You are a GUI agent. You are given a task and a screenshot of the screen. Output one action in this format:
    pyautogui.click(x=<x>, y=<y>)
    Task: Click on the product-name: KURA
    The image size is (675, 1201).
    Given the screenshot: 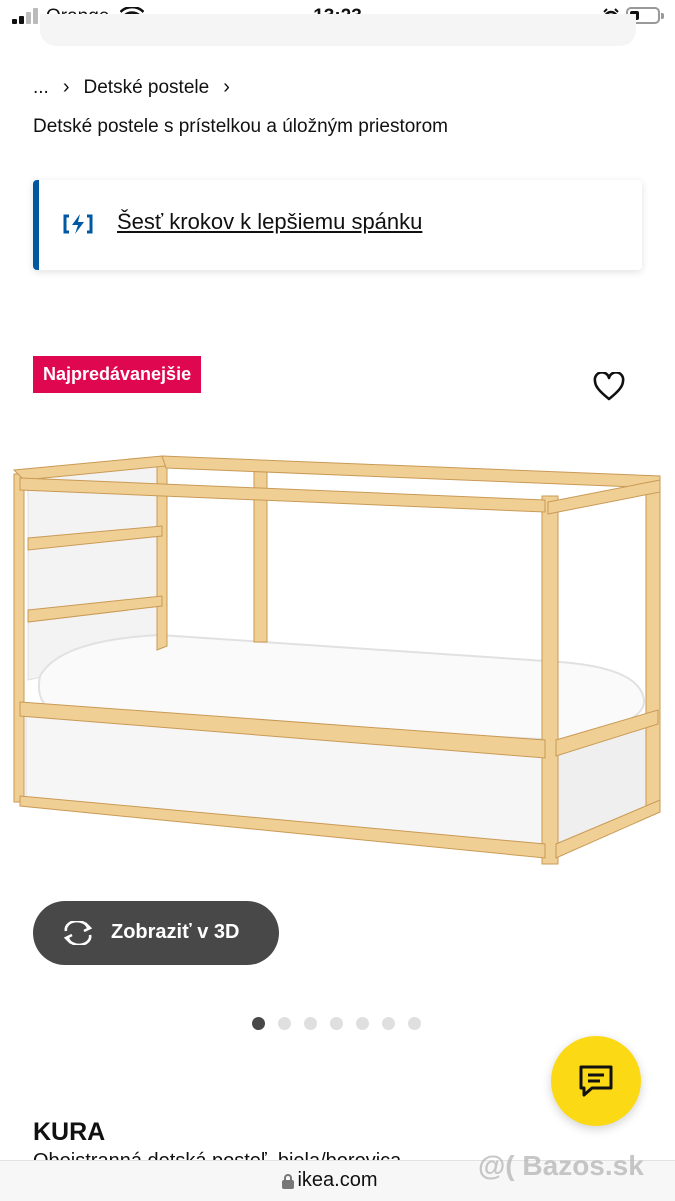 What is the action you would take?
    pyautogui.click(x=69, y=1132)
    